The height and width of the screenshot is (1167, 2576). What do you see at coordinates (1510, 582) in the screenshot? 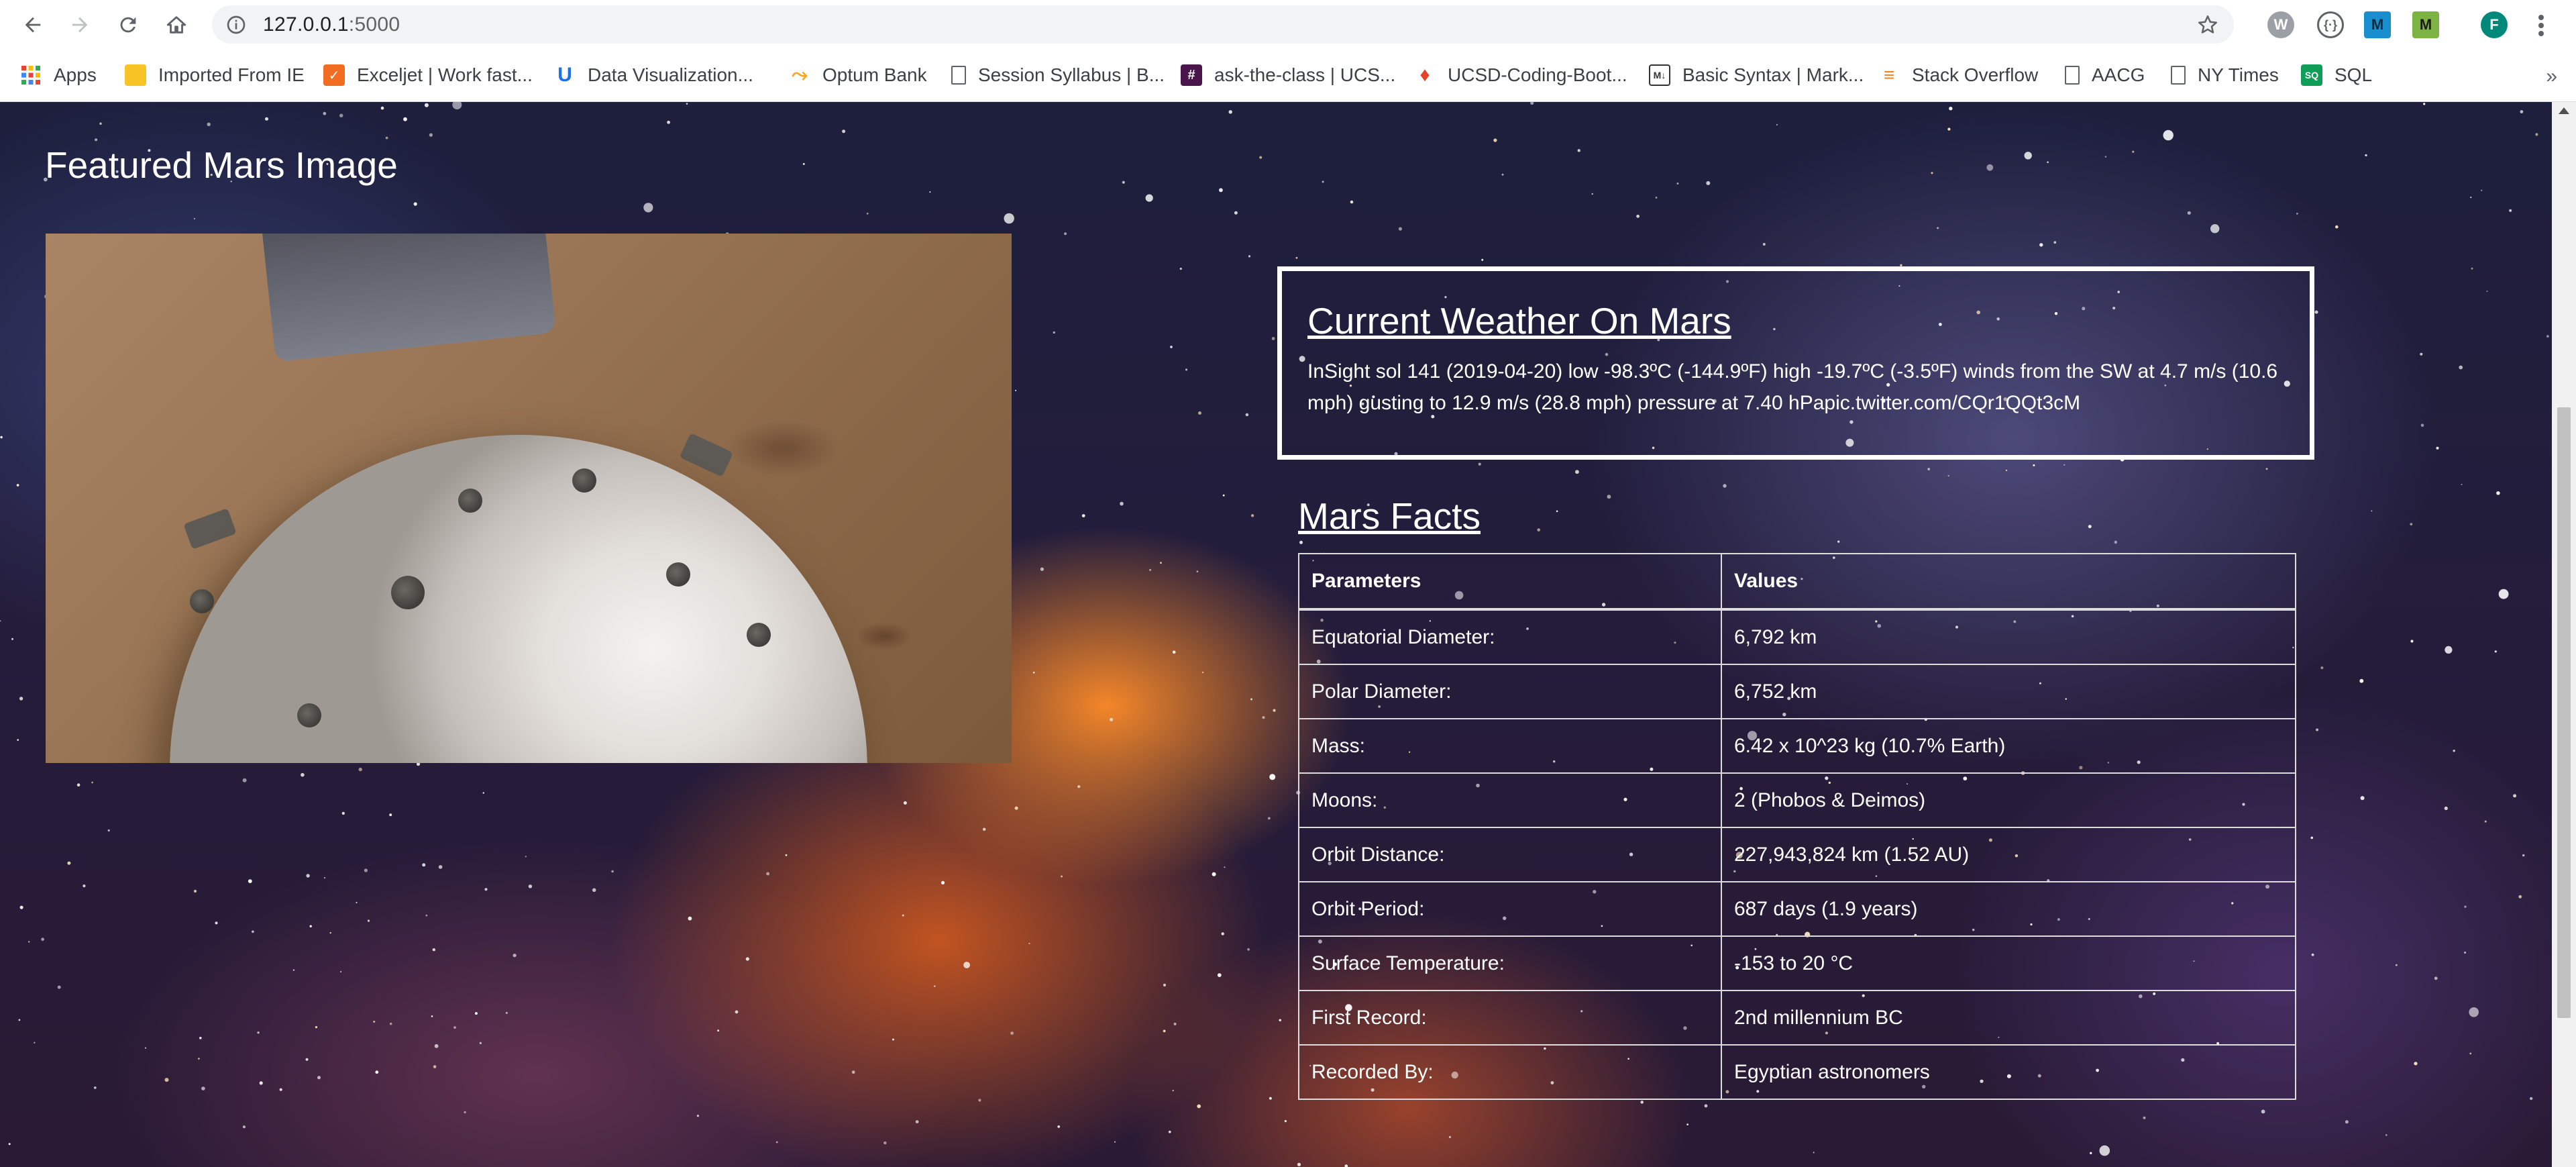
I see `column-header: Parameters` at bounding box center [1510, 582].